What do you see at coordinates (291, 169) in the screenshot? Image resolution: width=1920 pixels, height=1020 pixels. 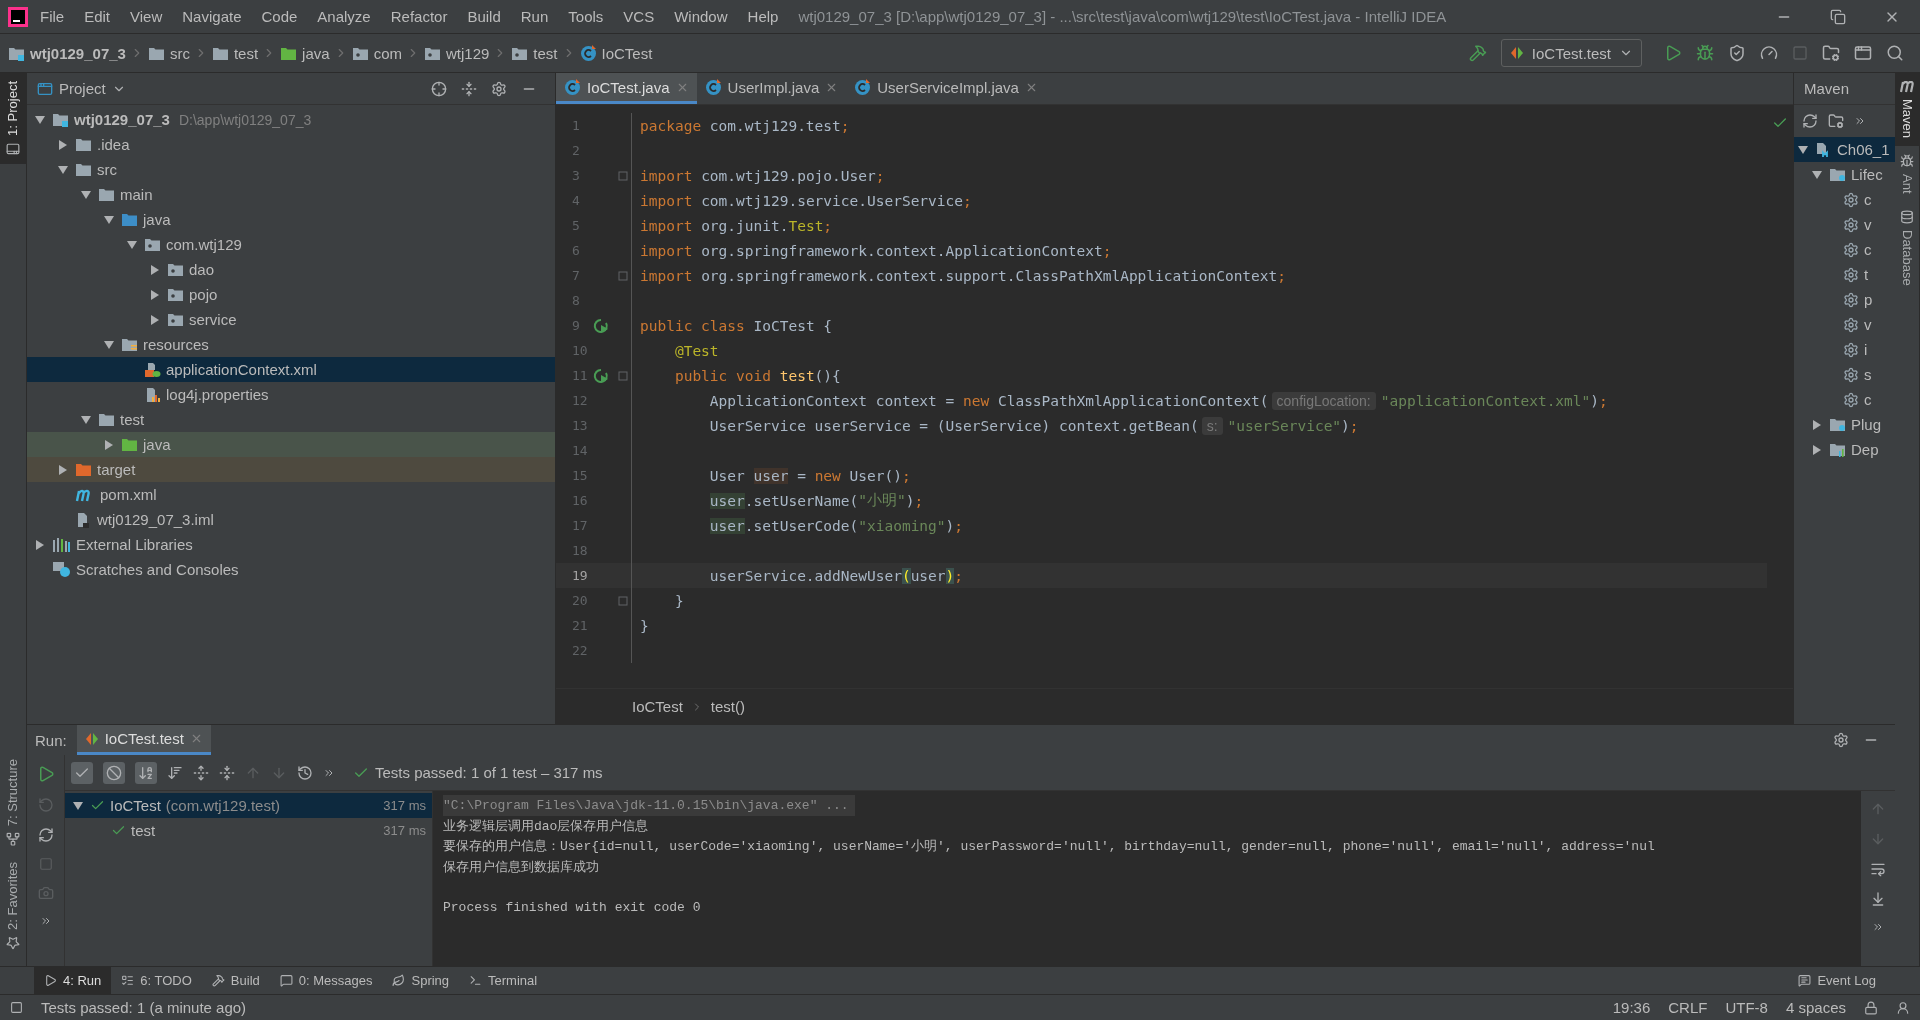 I see `tree-item: src` at bounding box center [291, 169].